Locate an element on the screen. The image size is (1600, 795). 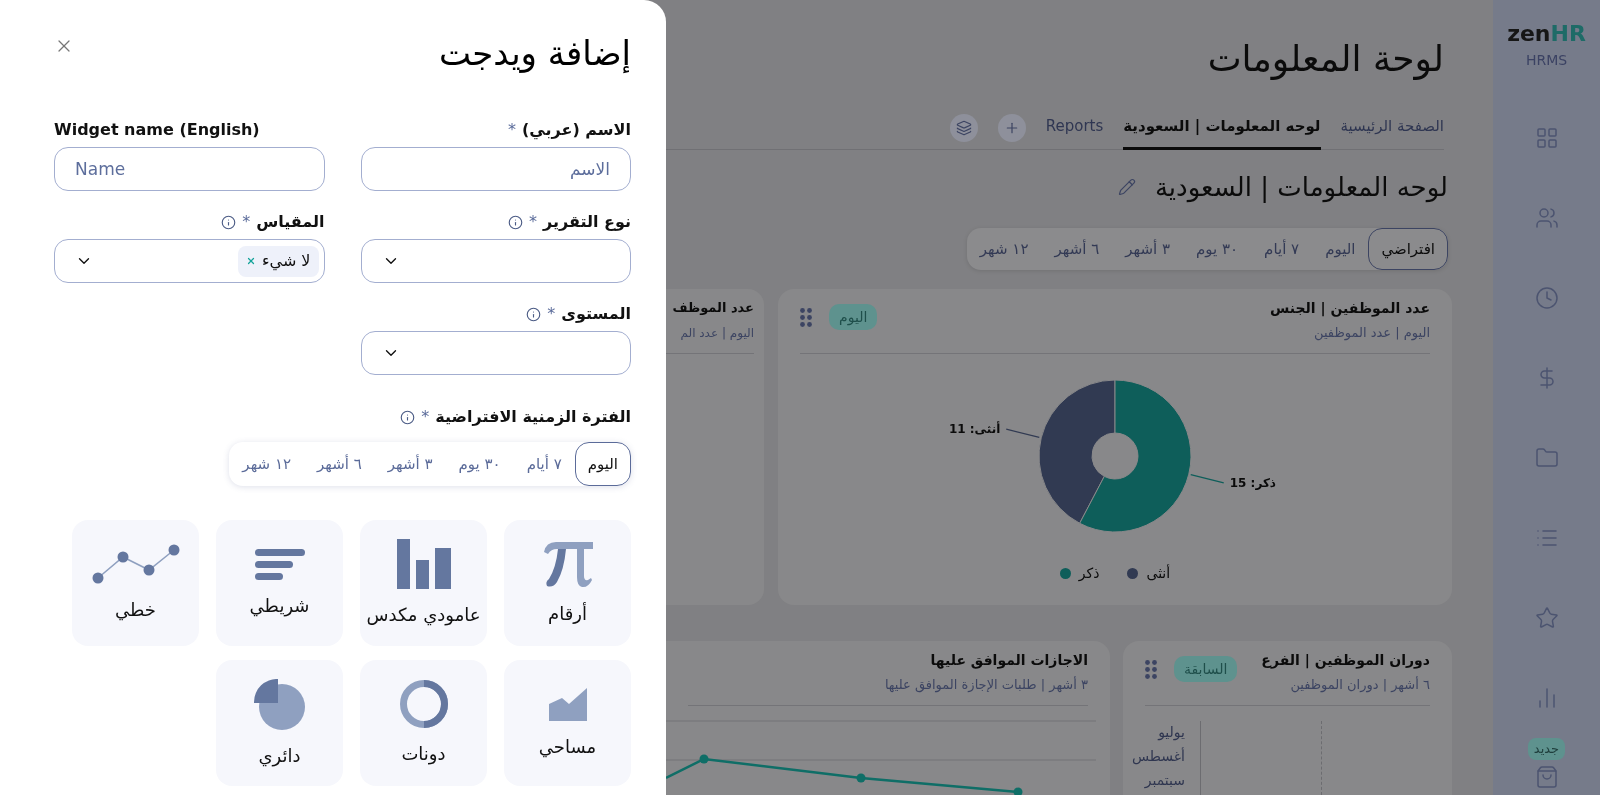
chart-type-tile: خطي is located at coordinates (135, 583).